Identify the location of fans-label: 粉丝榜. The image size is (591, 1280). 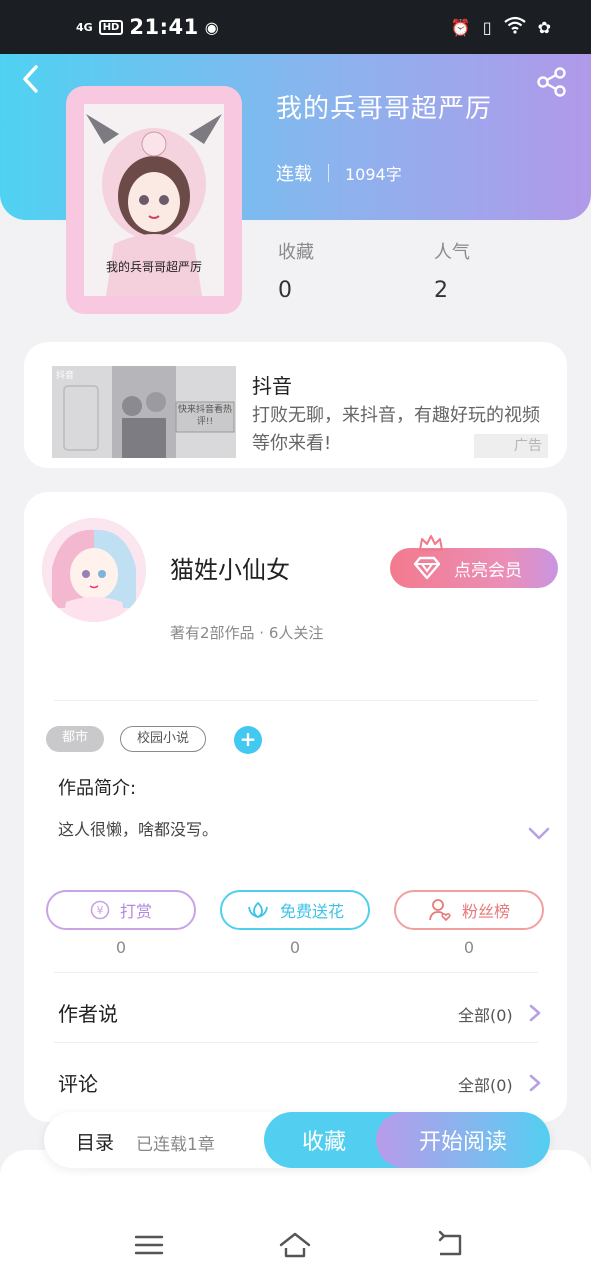
(485, 911).